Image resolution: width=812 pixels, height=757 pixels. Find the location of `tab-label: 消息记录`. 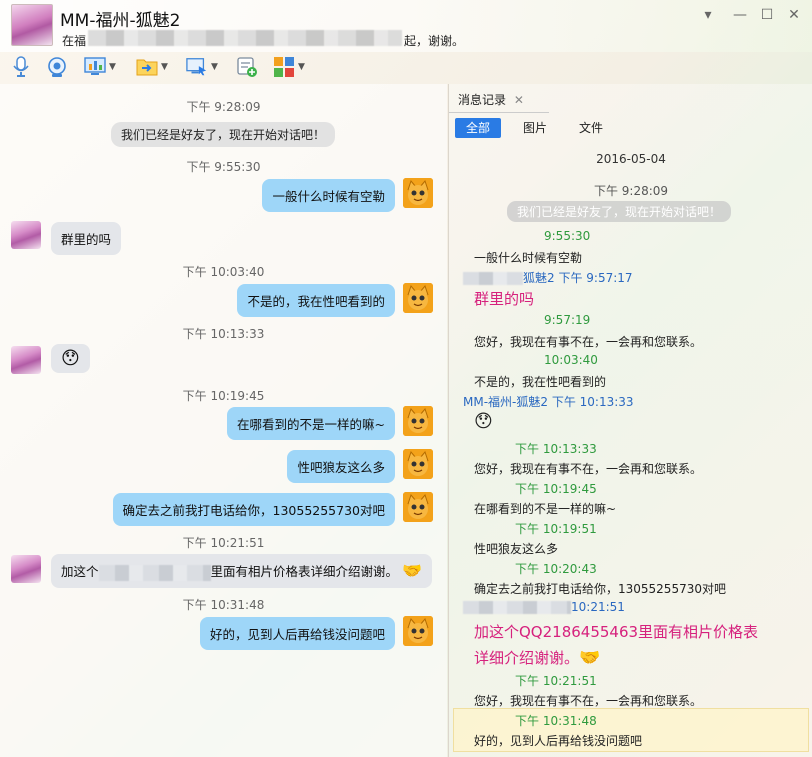

tab-label: 消息记录 is located at coordinates (482, 100).